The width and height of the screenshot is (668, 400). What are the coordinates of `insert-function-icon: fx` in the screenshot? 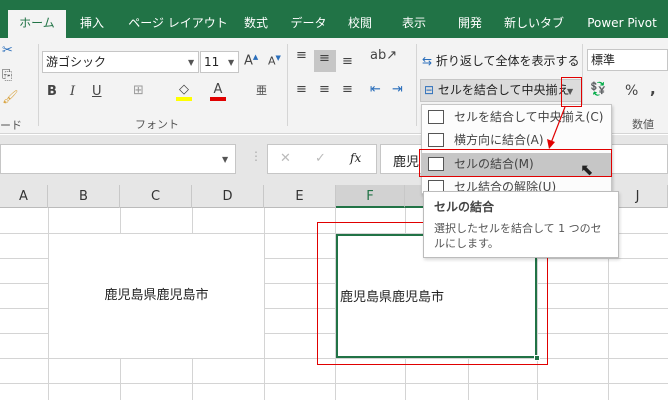 It's located at (355, 158).